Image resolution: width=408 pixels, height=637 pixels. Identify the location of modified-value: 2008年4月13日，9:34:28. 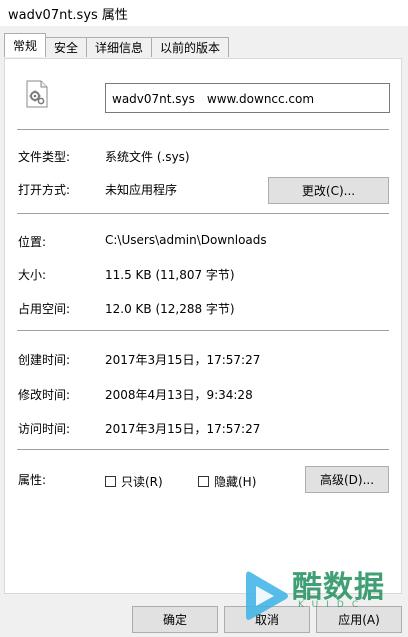
(179, 395).